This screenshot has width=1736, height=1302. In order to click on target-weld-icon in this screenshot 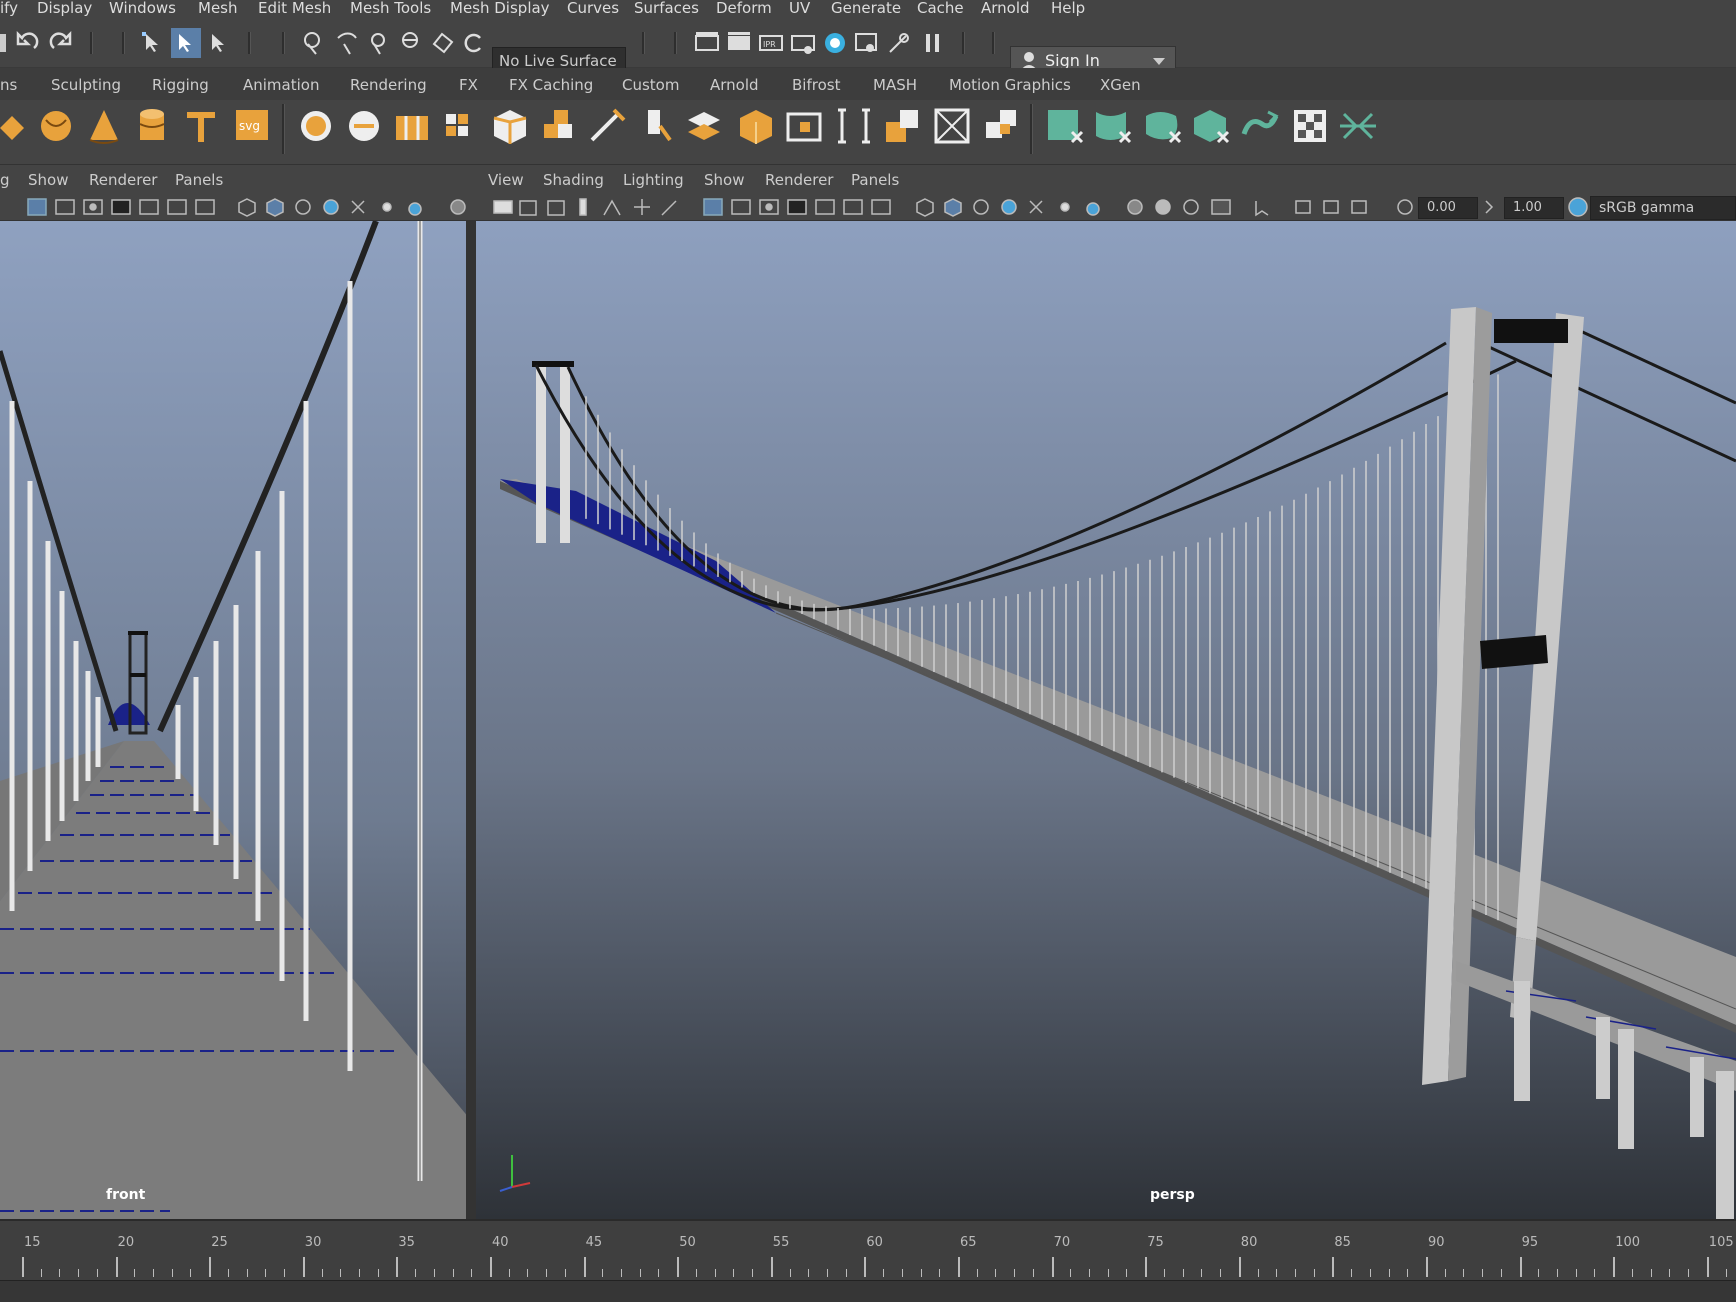, I will do `click(704, 126)`.